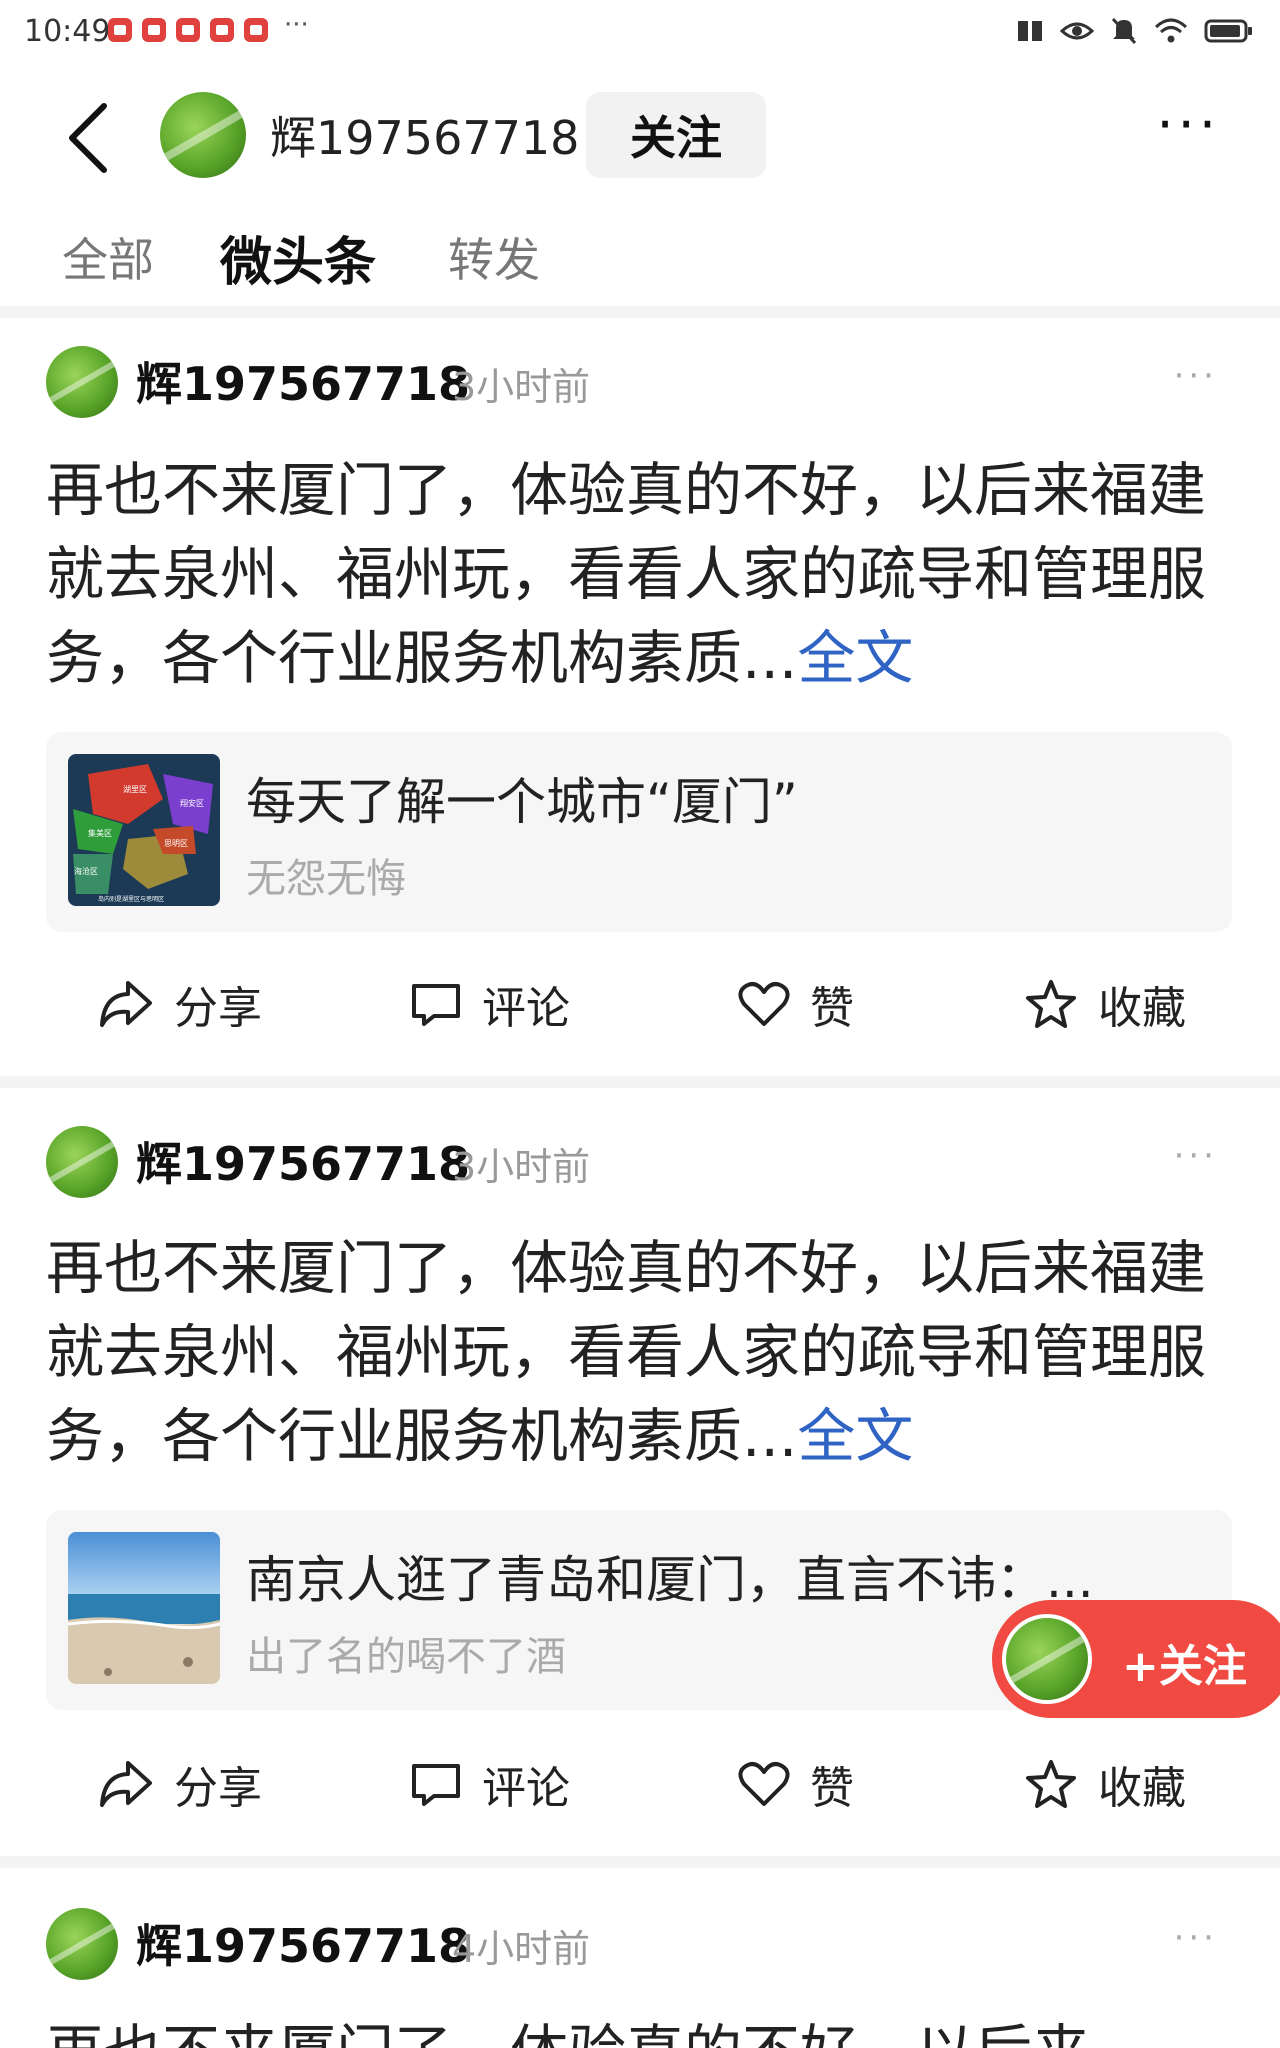 The height and width of the screenshot is (2048, 1280). Describe the element at coordinates (176, 843) in the screenshot. I see `map-label: 思明区` at that location.